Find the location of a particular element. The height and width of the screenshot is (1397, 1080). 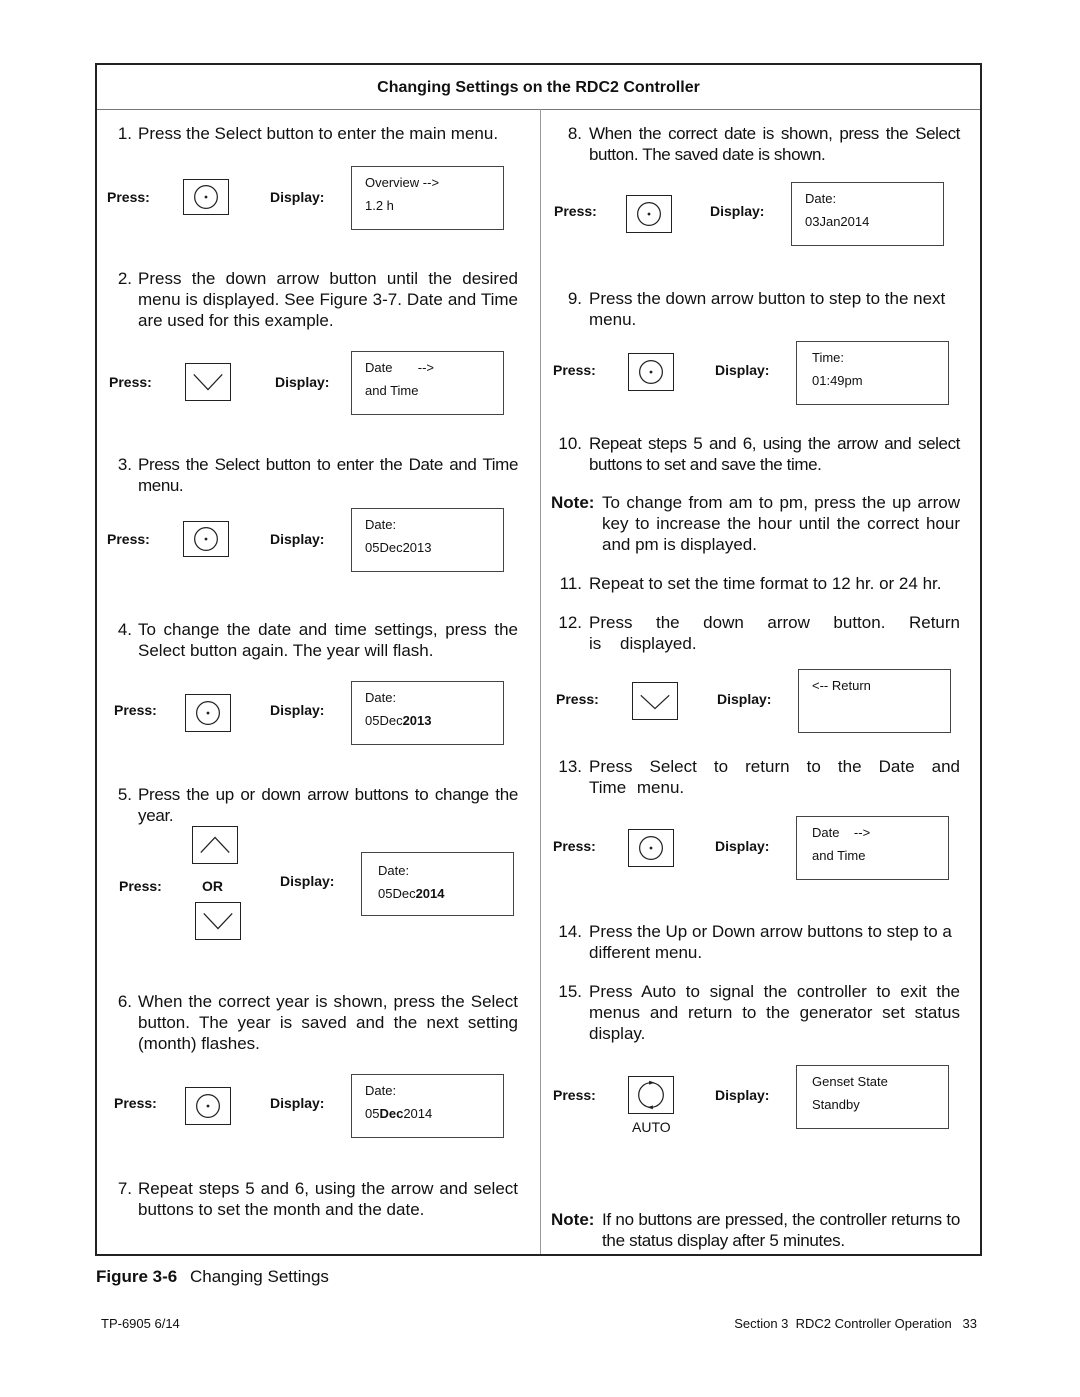

auto-button is located at coordinates (651, 1095).